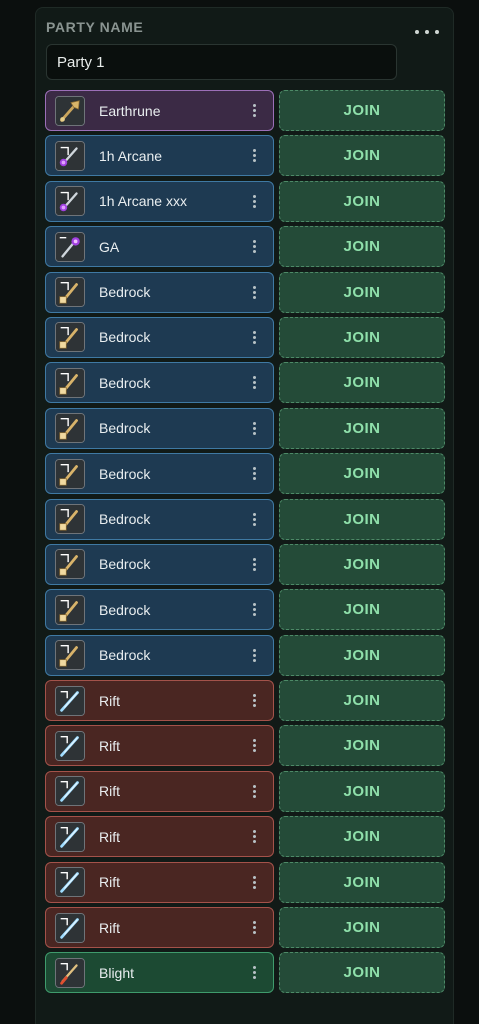  Describe the element at coordinates (109, 700) in the screenshot. I see `member-name: Rift` at that location.